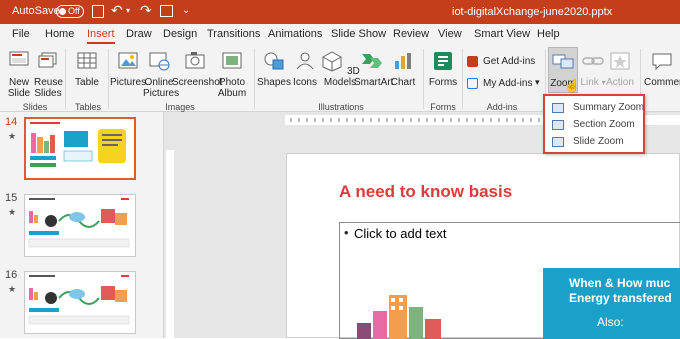  What do you see at coordinates (11, 275) in the screenshot?
I see `thumb-number: 16` at bounding box center [11, 275].